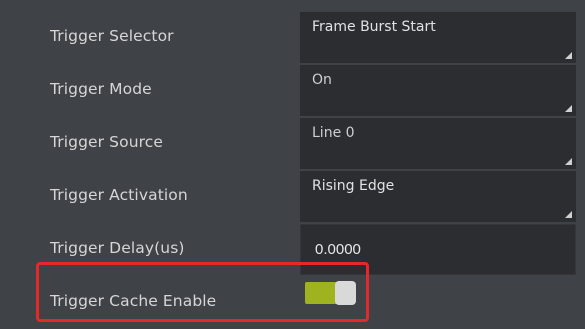 The height and width of the screenshot is (329, 585). I want to click on toggle-track, so click(322, 293).